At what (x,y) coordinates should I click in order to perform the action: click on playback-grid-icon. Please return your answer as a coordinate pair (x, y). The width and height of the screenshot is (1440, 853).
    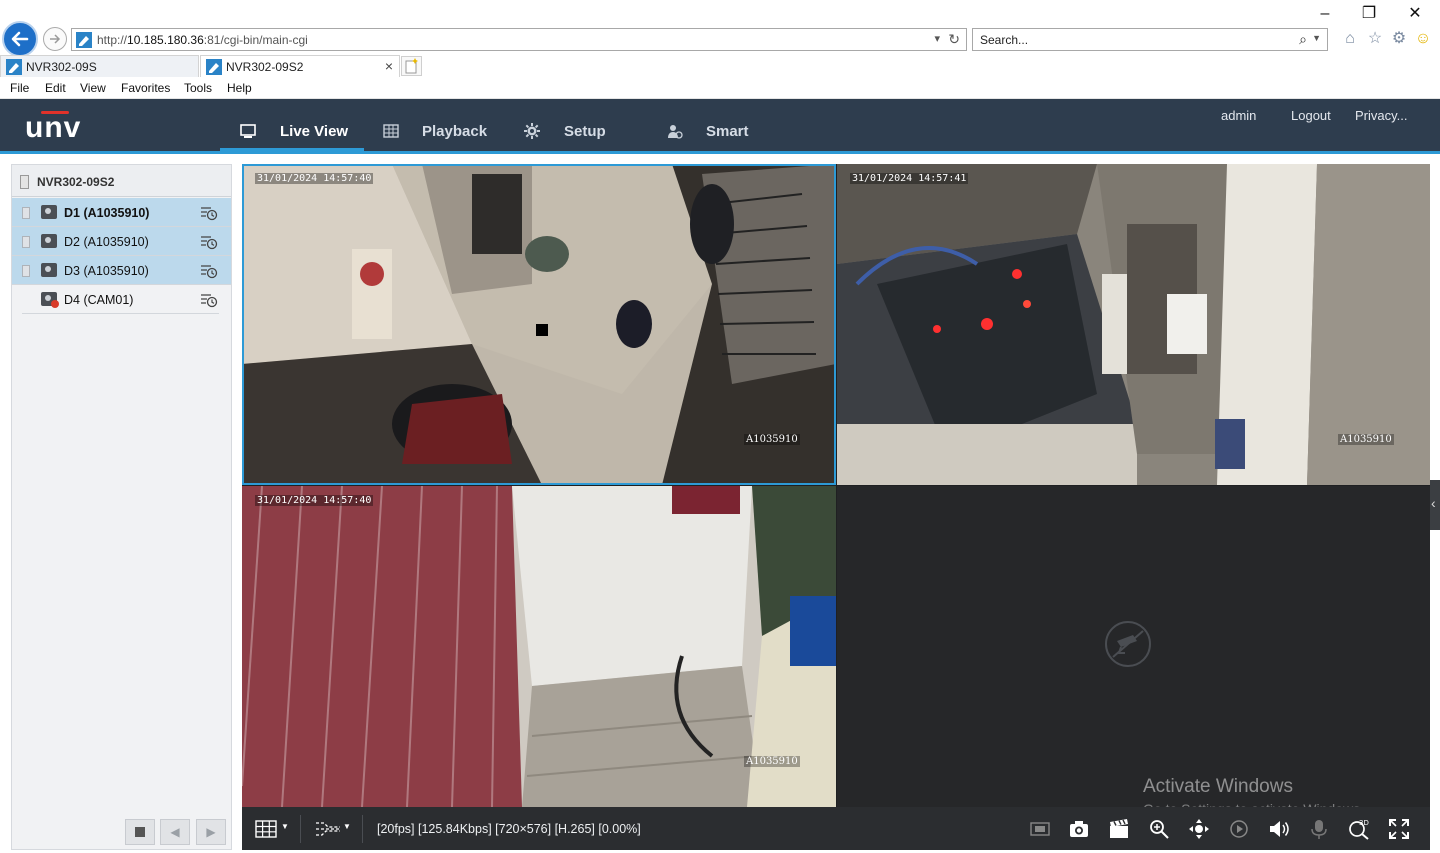
    Looking at the image, I should click on (391, 131).